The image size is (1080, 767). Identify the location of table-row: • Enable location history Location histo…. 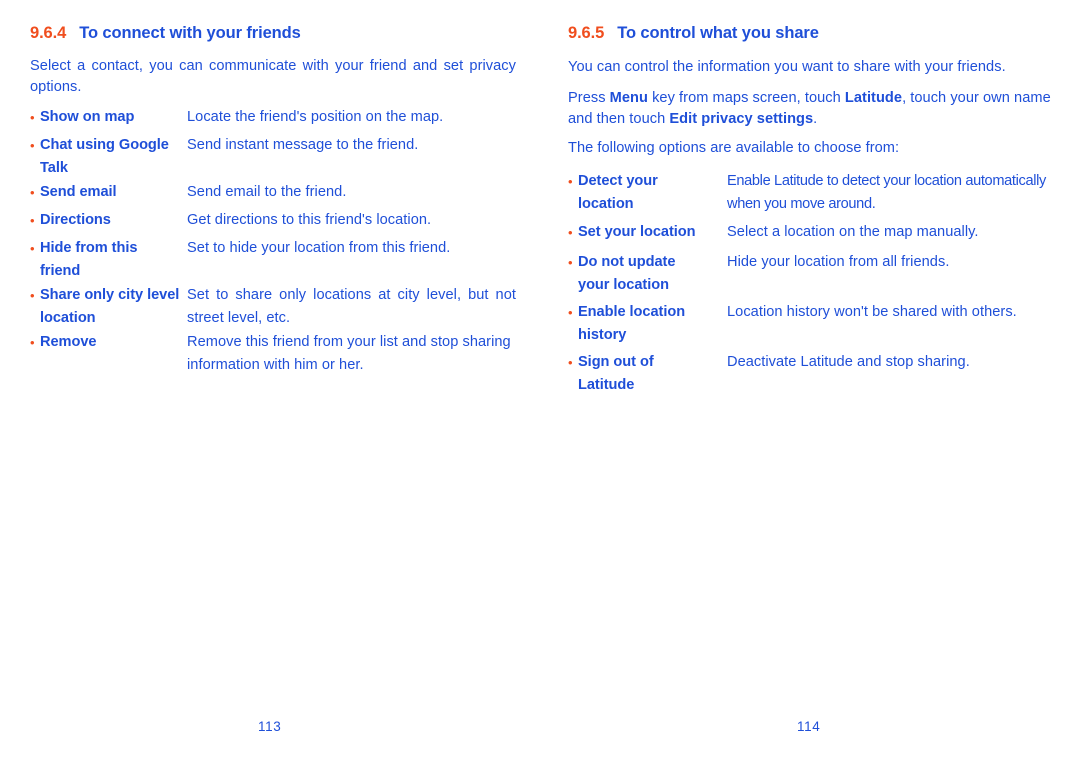
(811, 326).